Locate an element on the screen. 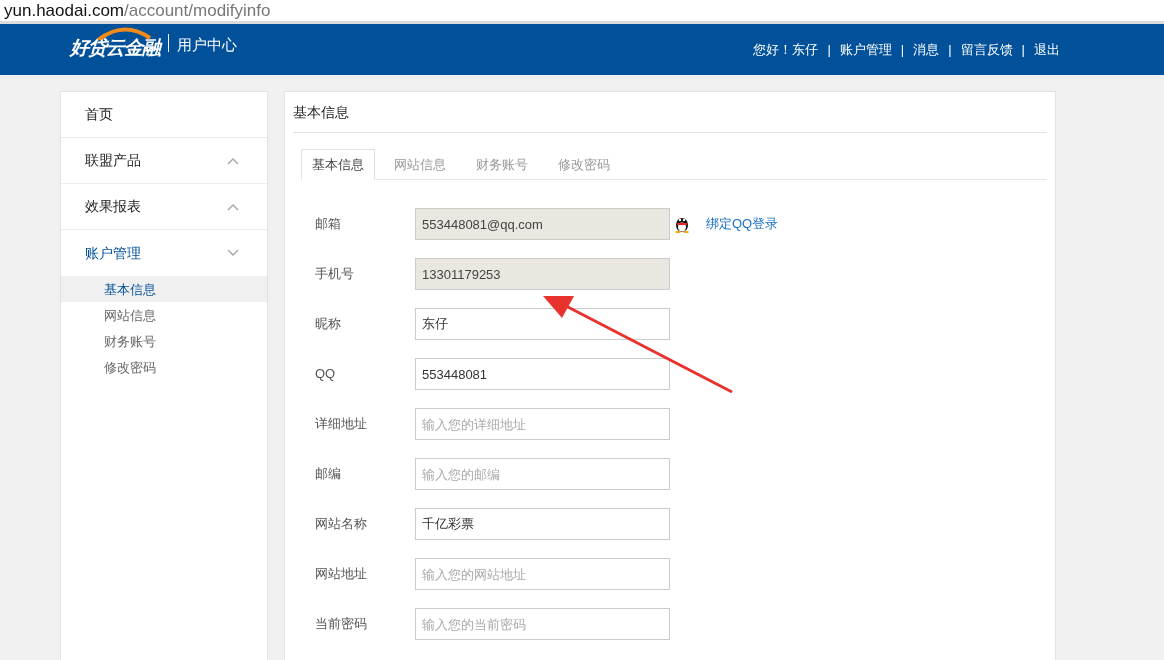 The width and height of the screenshot is (1164, 660). field-label: 详细地址 is located at coordinates (341, 424).